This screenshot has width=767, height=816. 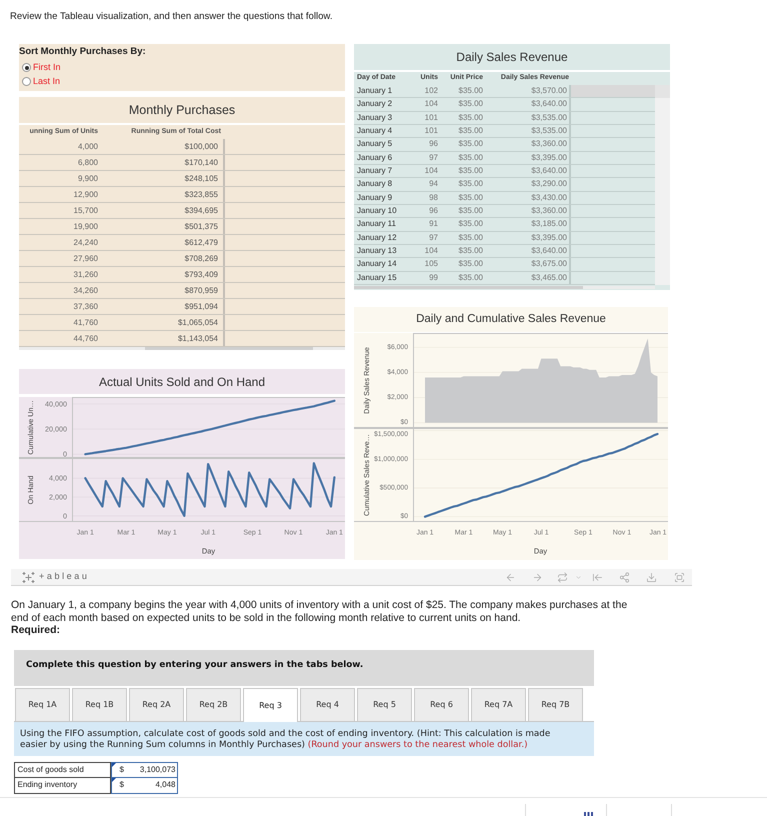 I want to click on table-cell-text: January 4, so click(x=375, y=131).